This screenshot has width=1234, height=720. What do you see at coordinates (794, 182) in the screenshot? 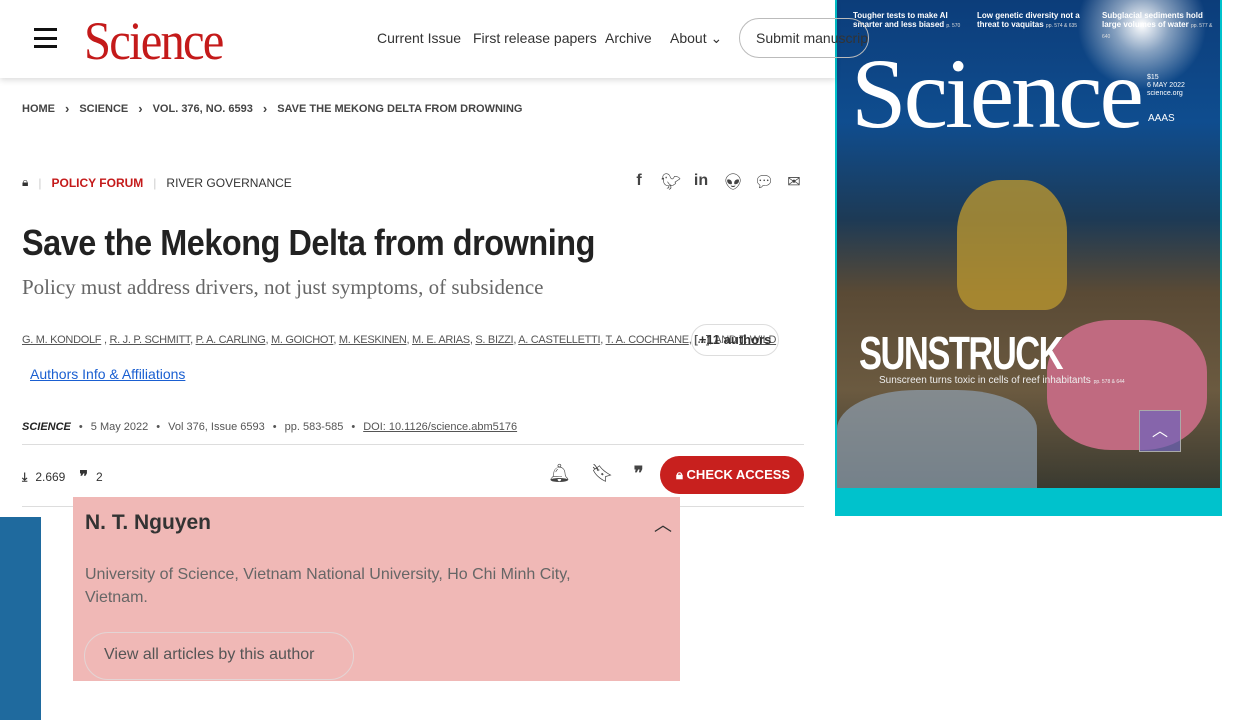
I see `email-icon: ✉` at bounding box center [794, 182].